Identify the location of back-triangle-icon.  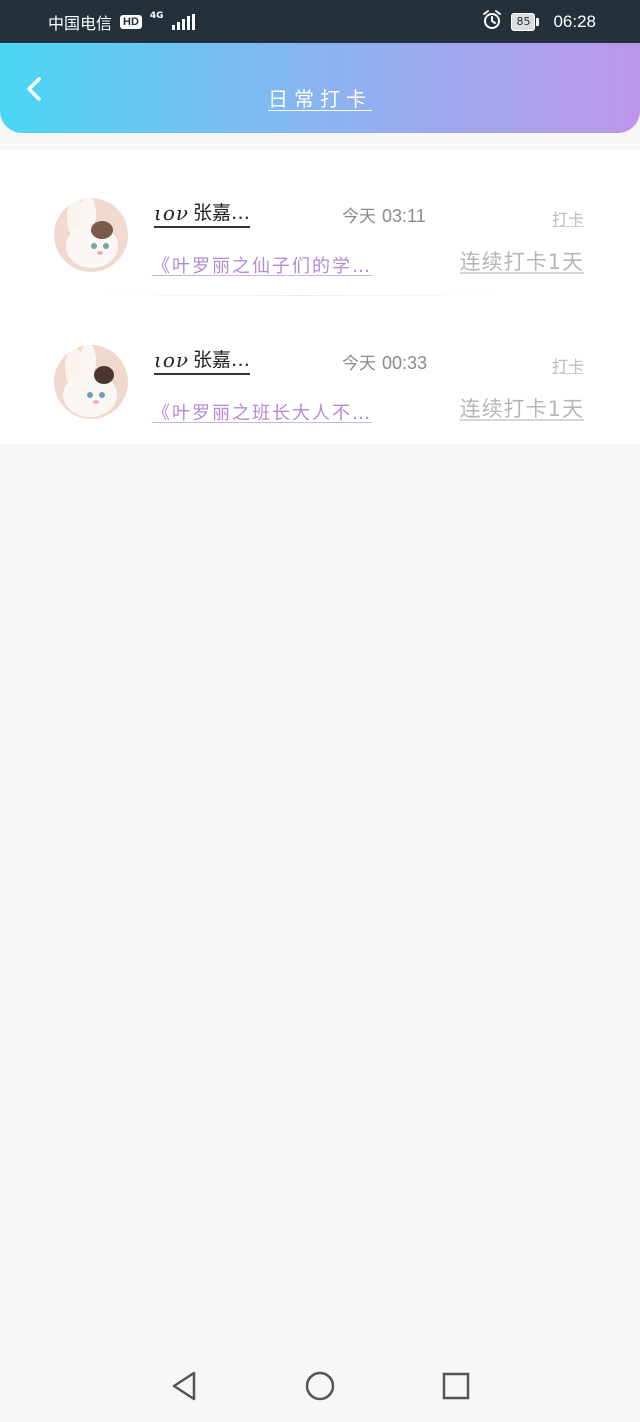
(184, 1386).